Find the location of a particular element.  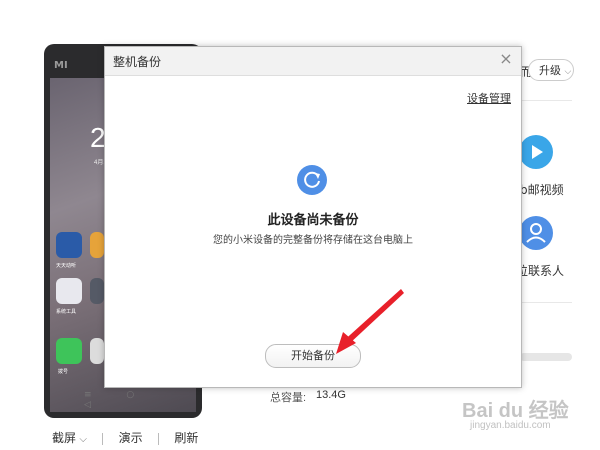

dialog-titlebar: 整机备份 × is located at coordinates (313, 61).